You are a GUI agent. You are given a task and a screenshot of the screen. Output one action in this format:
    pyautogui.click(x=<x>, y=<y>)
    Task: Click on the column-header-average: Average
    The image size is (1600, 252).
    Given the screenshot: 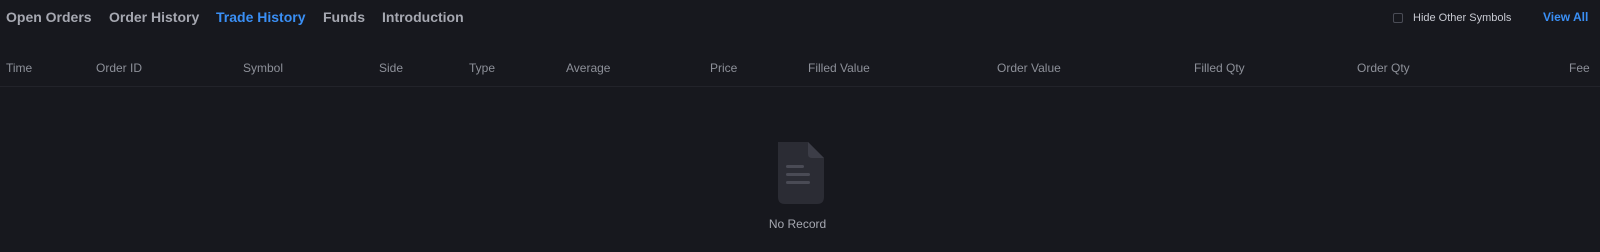 What is the action you would take?
    pyautogui.click(x=588, y=68)
    